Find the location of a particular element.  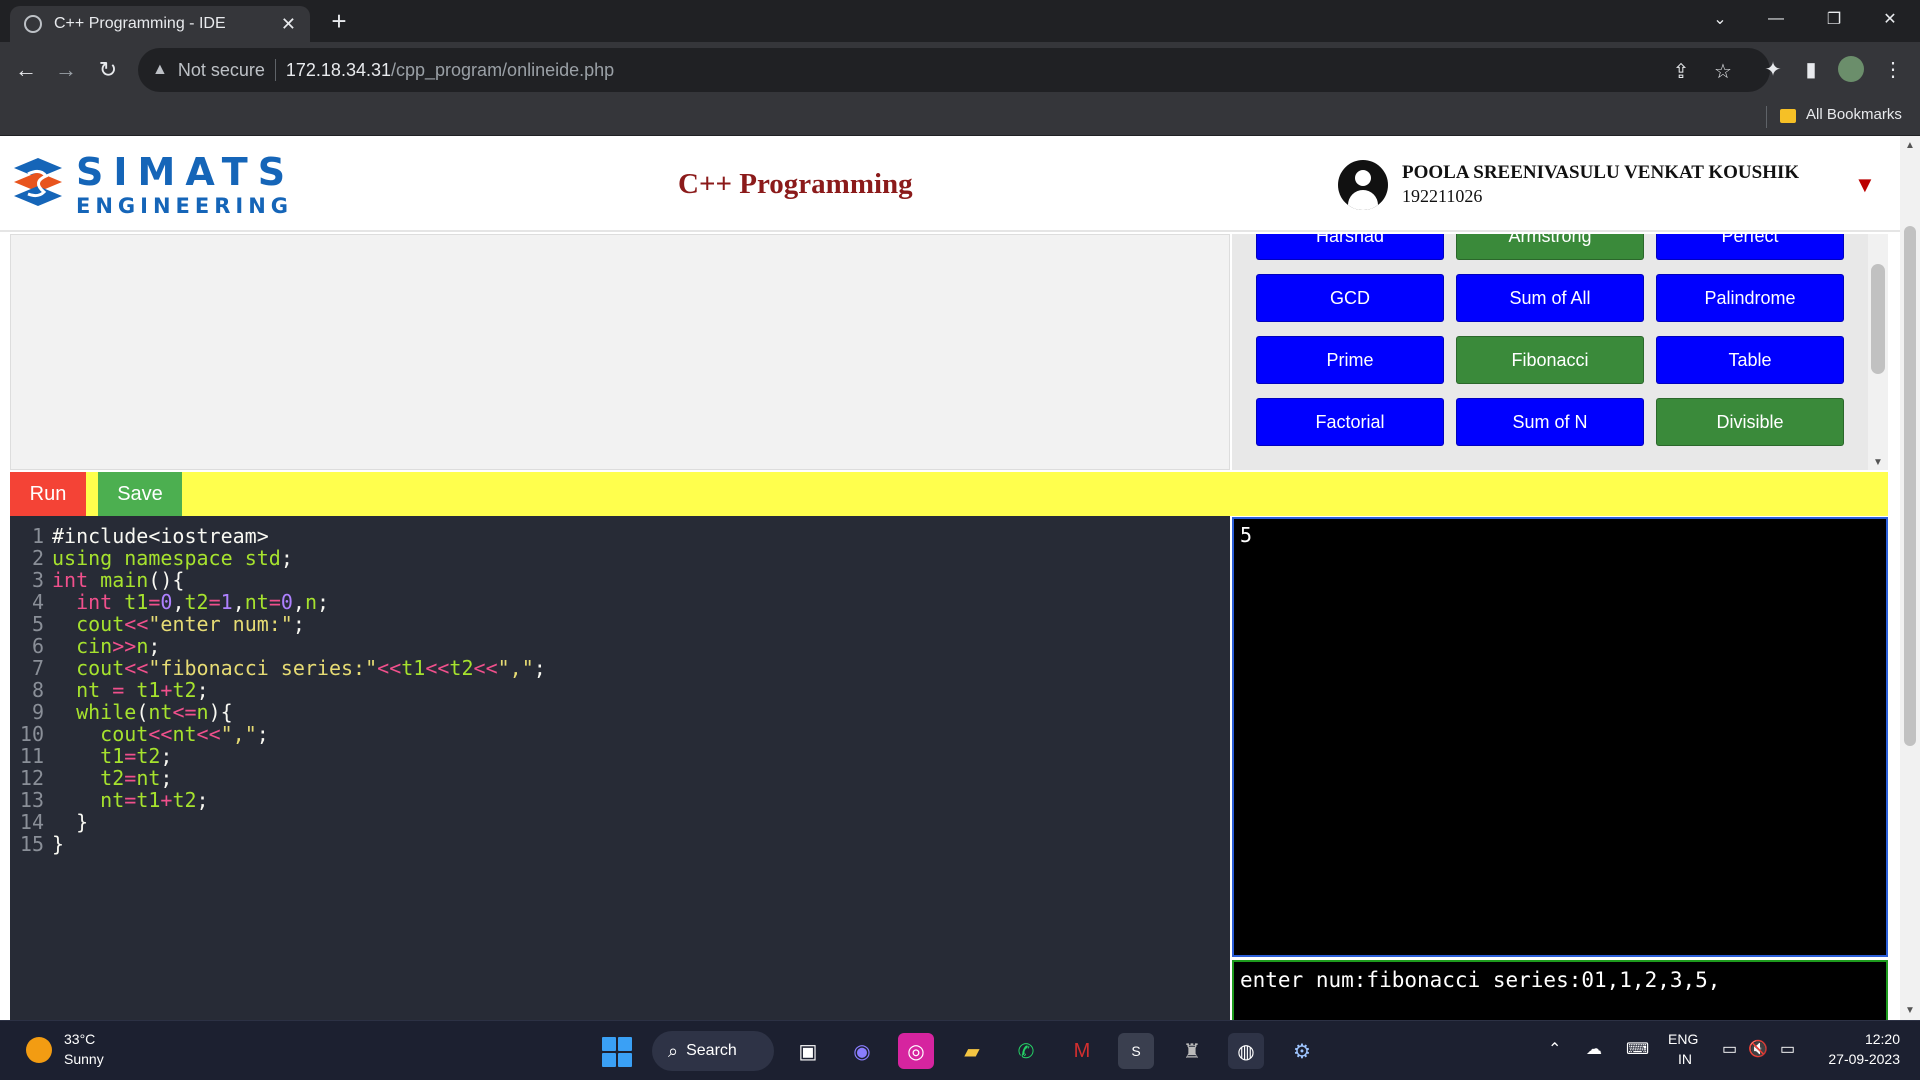

chrome-icon: ◍ is located at coordinates (1246, 1051).